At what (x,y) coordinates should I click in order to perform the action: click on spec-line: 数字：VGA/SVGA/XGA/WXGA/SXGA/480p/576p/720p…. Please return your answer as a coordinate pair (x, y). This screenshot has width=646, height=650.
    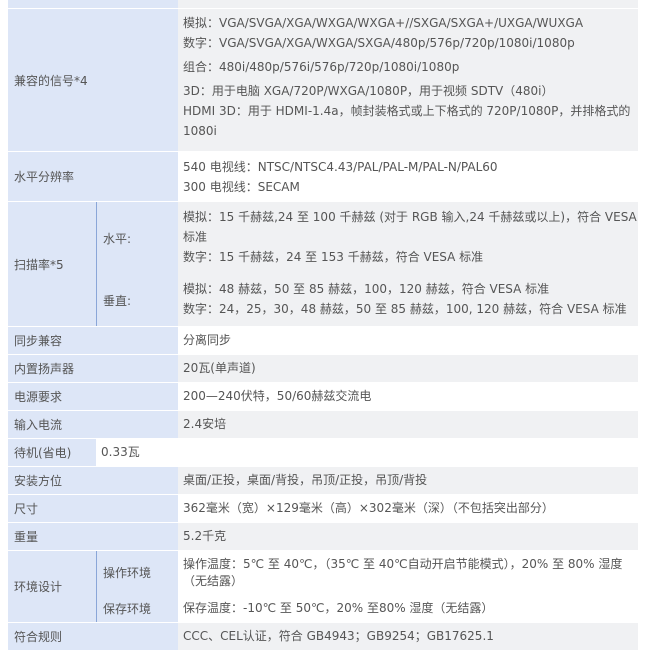
    Looking at the image, I should click on (379, 43).